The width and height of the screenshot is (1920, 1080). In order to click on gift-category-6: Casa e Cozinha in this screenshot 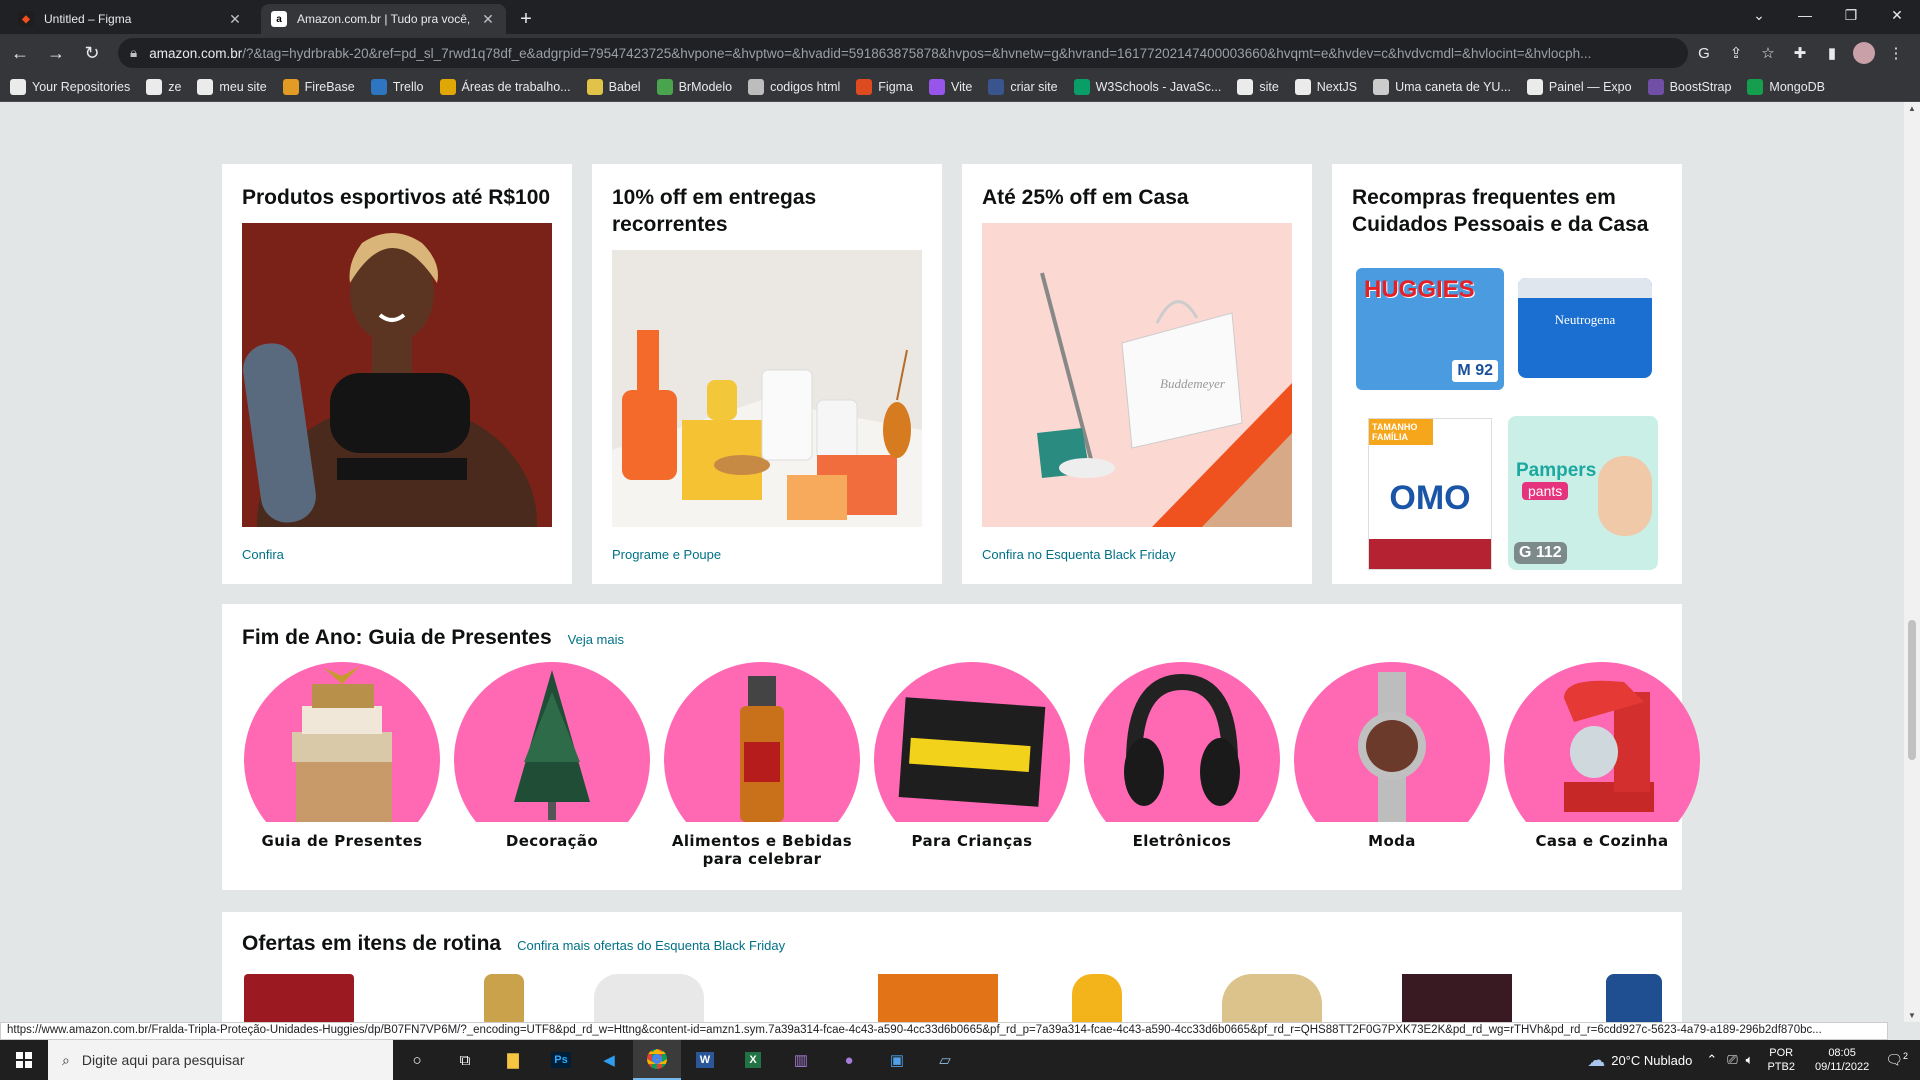, I will do `click(1602, 756)`.